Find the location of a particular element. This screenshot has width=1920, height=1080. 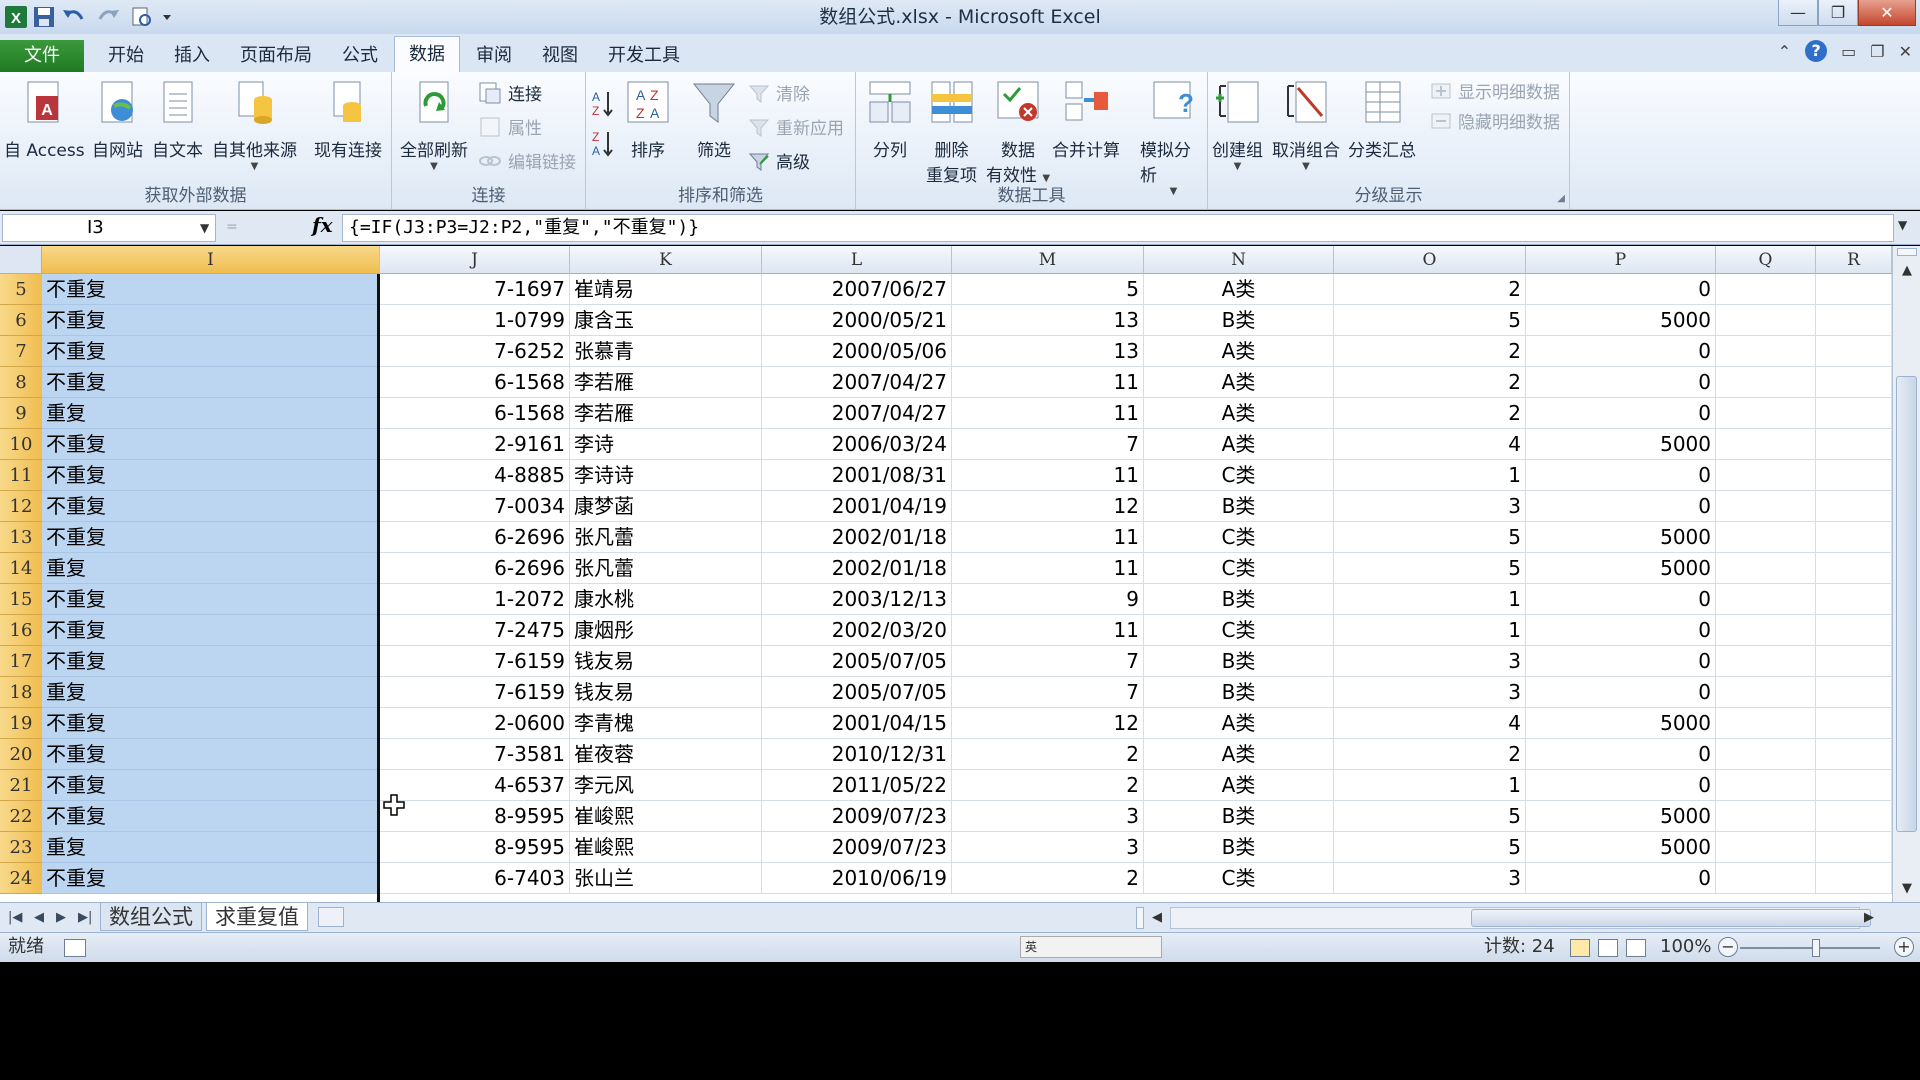

row-header: 6 is located at coordinates (21, 320).